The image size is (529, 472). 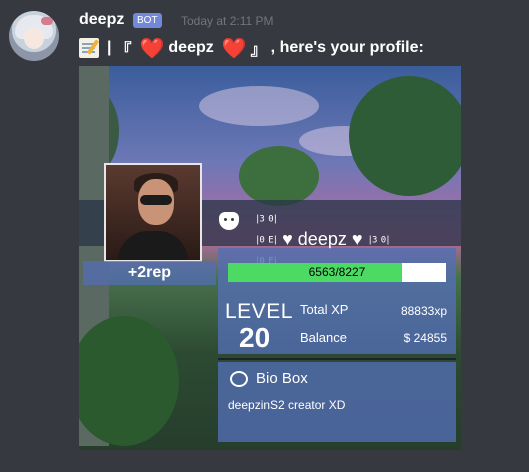 I want to click on total-xp-value: 88833xp, so click(x=423, y=311).